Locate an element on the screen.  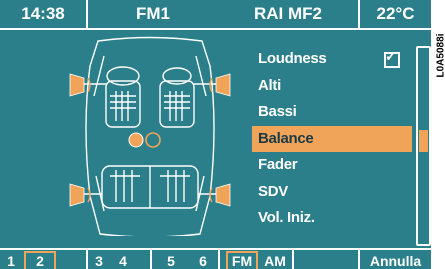
band-button-fm: FM is located at coordinates (242, 259).